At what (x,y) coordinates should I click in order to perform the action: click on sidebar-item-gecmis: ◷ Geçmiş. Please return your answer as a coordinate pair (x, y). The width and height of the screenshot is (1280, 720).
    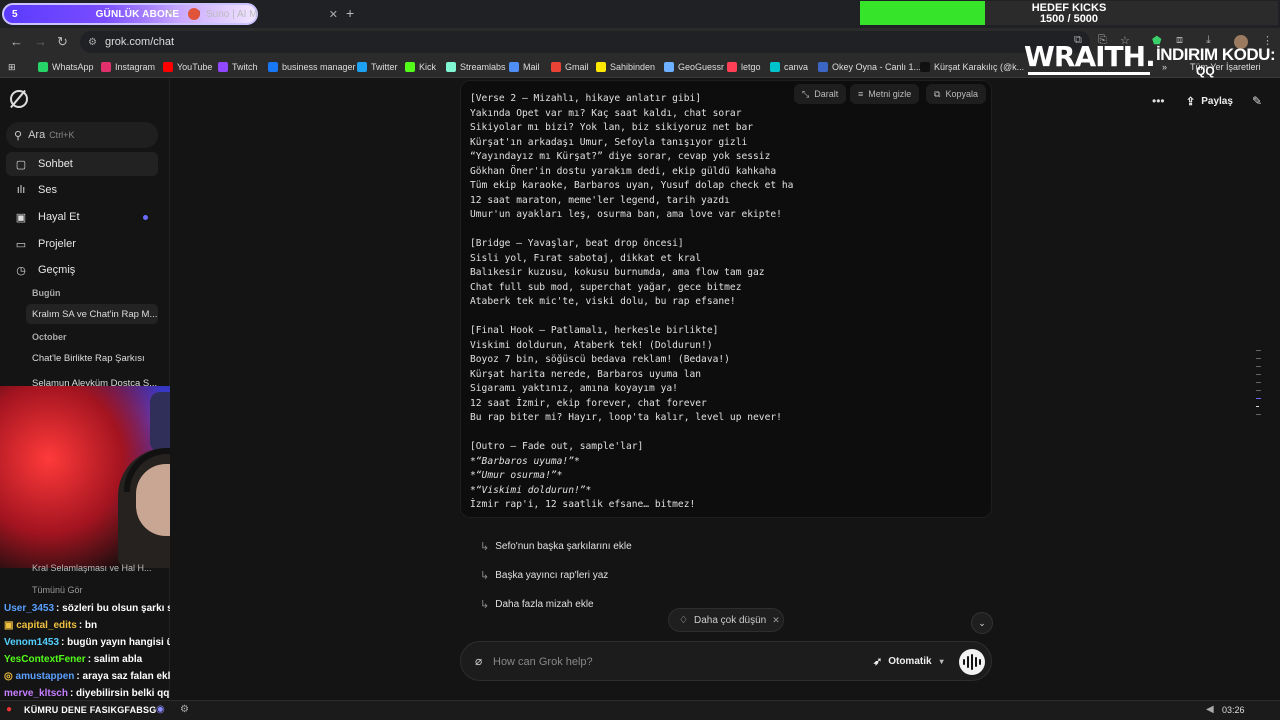
    Looking at the image, I should click on (82, 270).